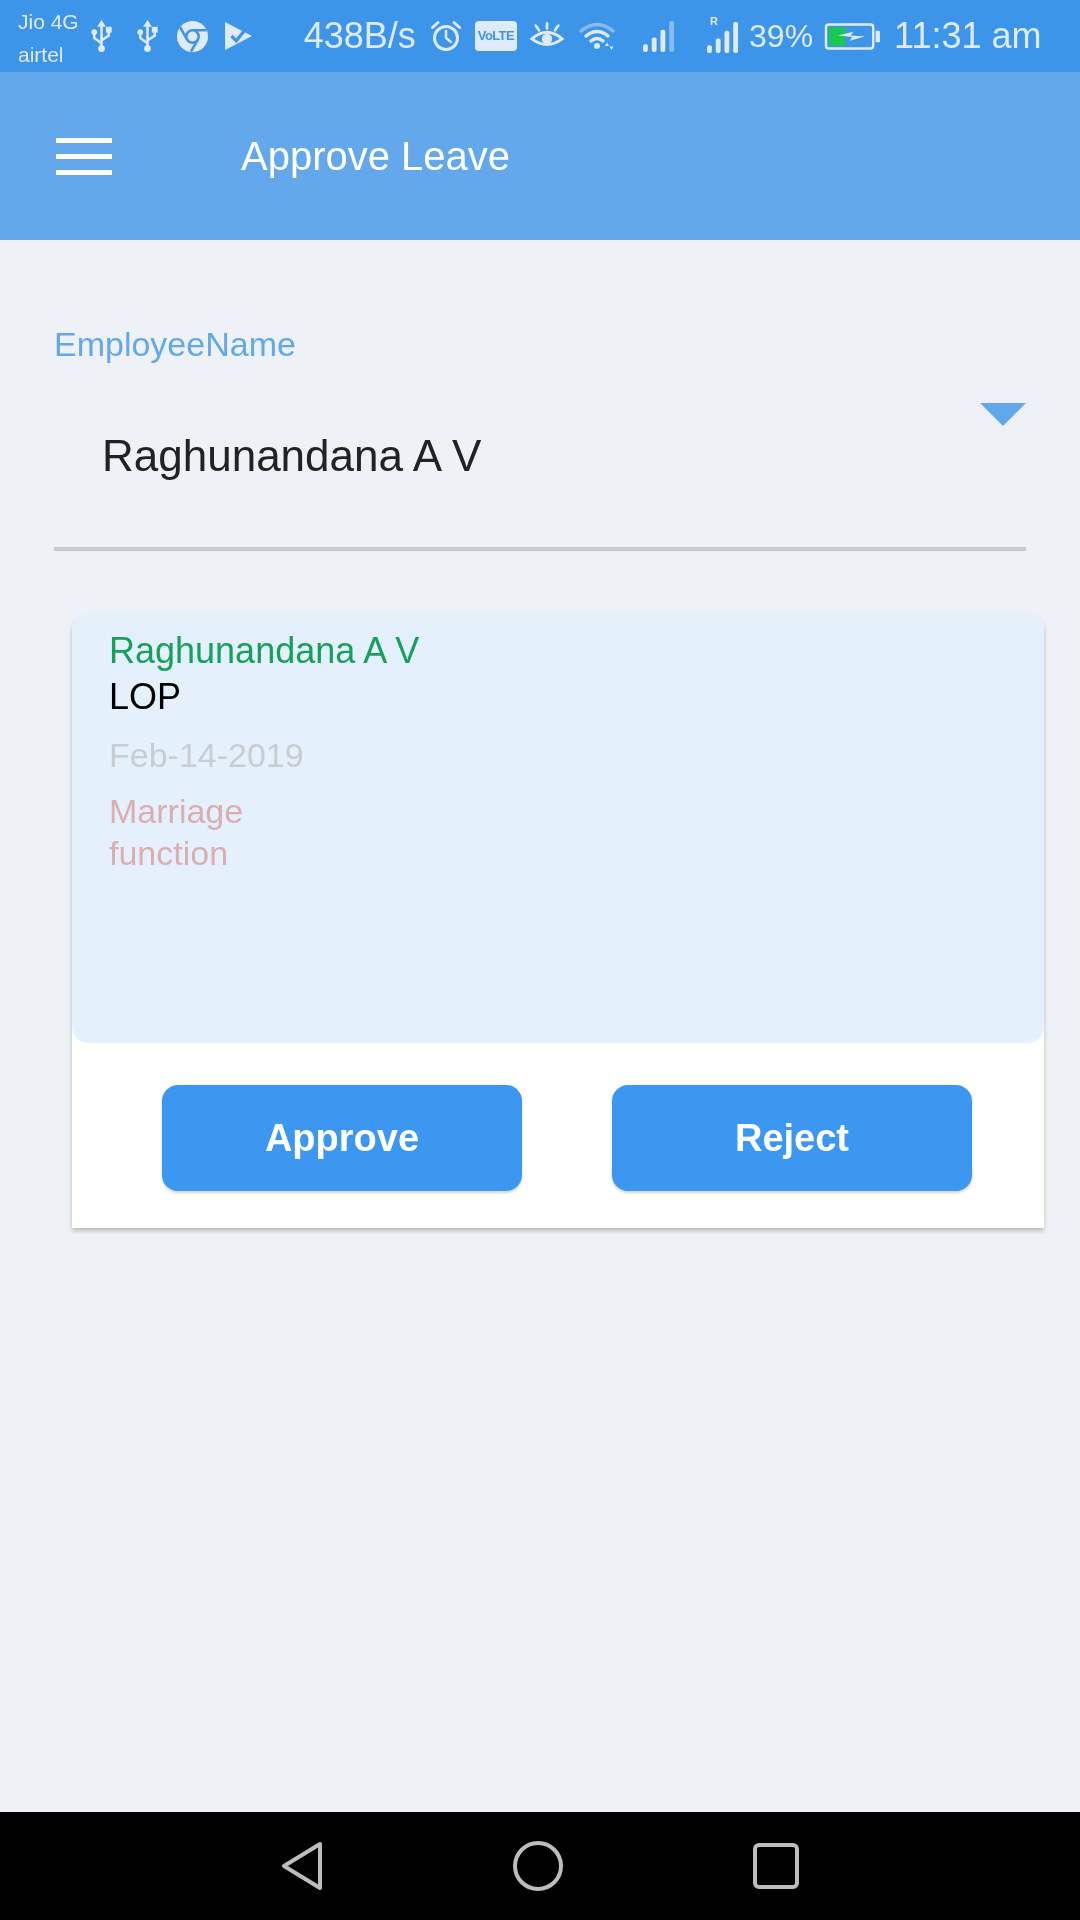  Describe the element at coordinates (540, 457) in the screenshot. I see `employee-dropdown: Raghunandana A V` at that location.